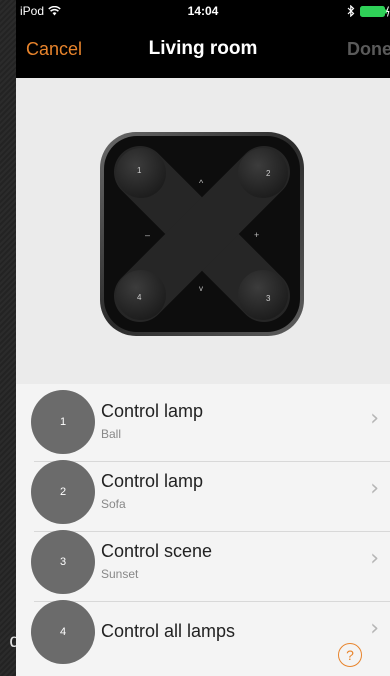  What do you see at coordinates (113, 504) in the screenshot?
I see `action-subtitle: Sofa` at bounding box center [113, 504].